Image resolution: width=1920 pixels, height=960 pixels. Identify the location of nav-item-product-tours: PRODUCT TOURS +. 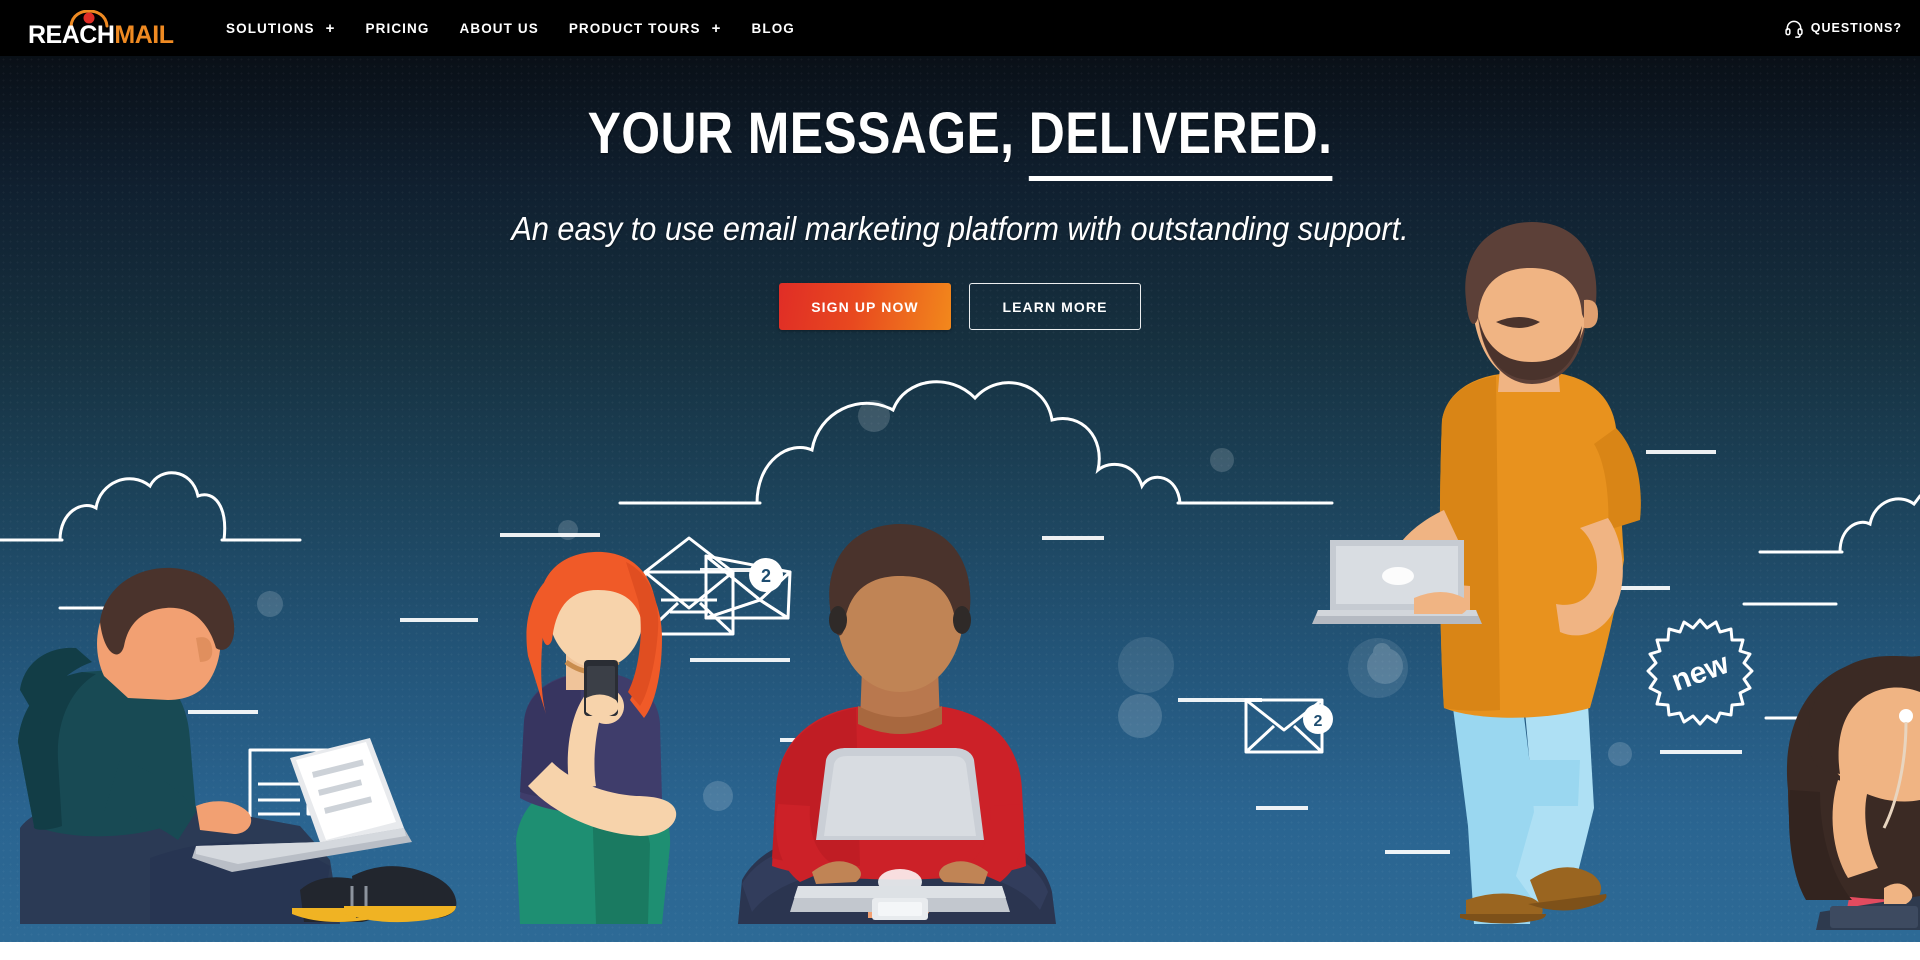
(645, 28).